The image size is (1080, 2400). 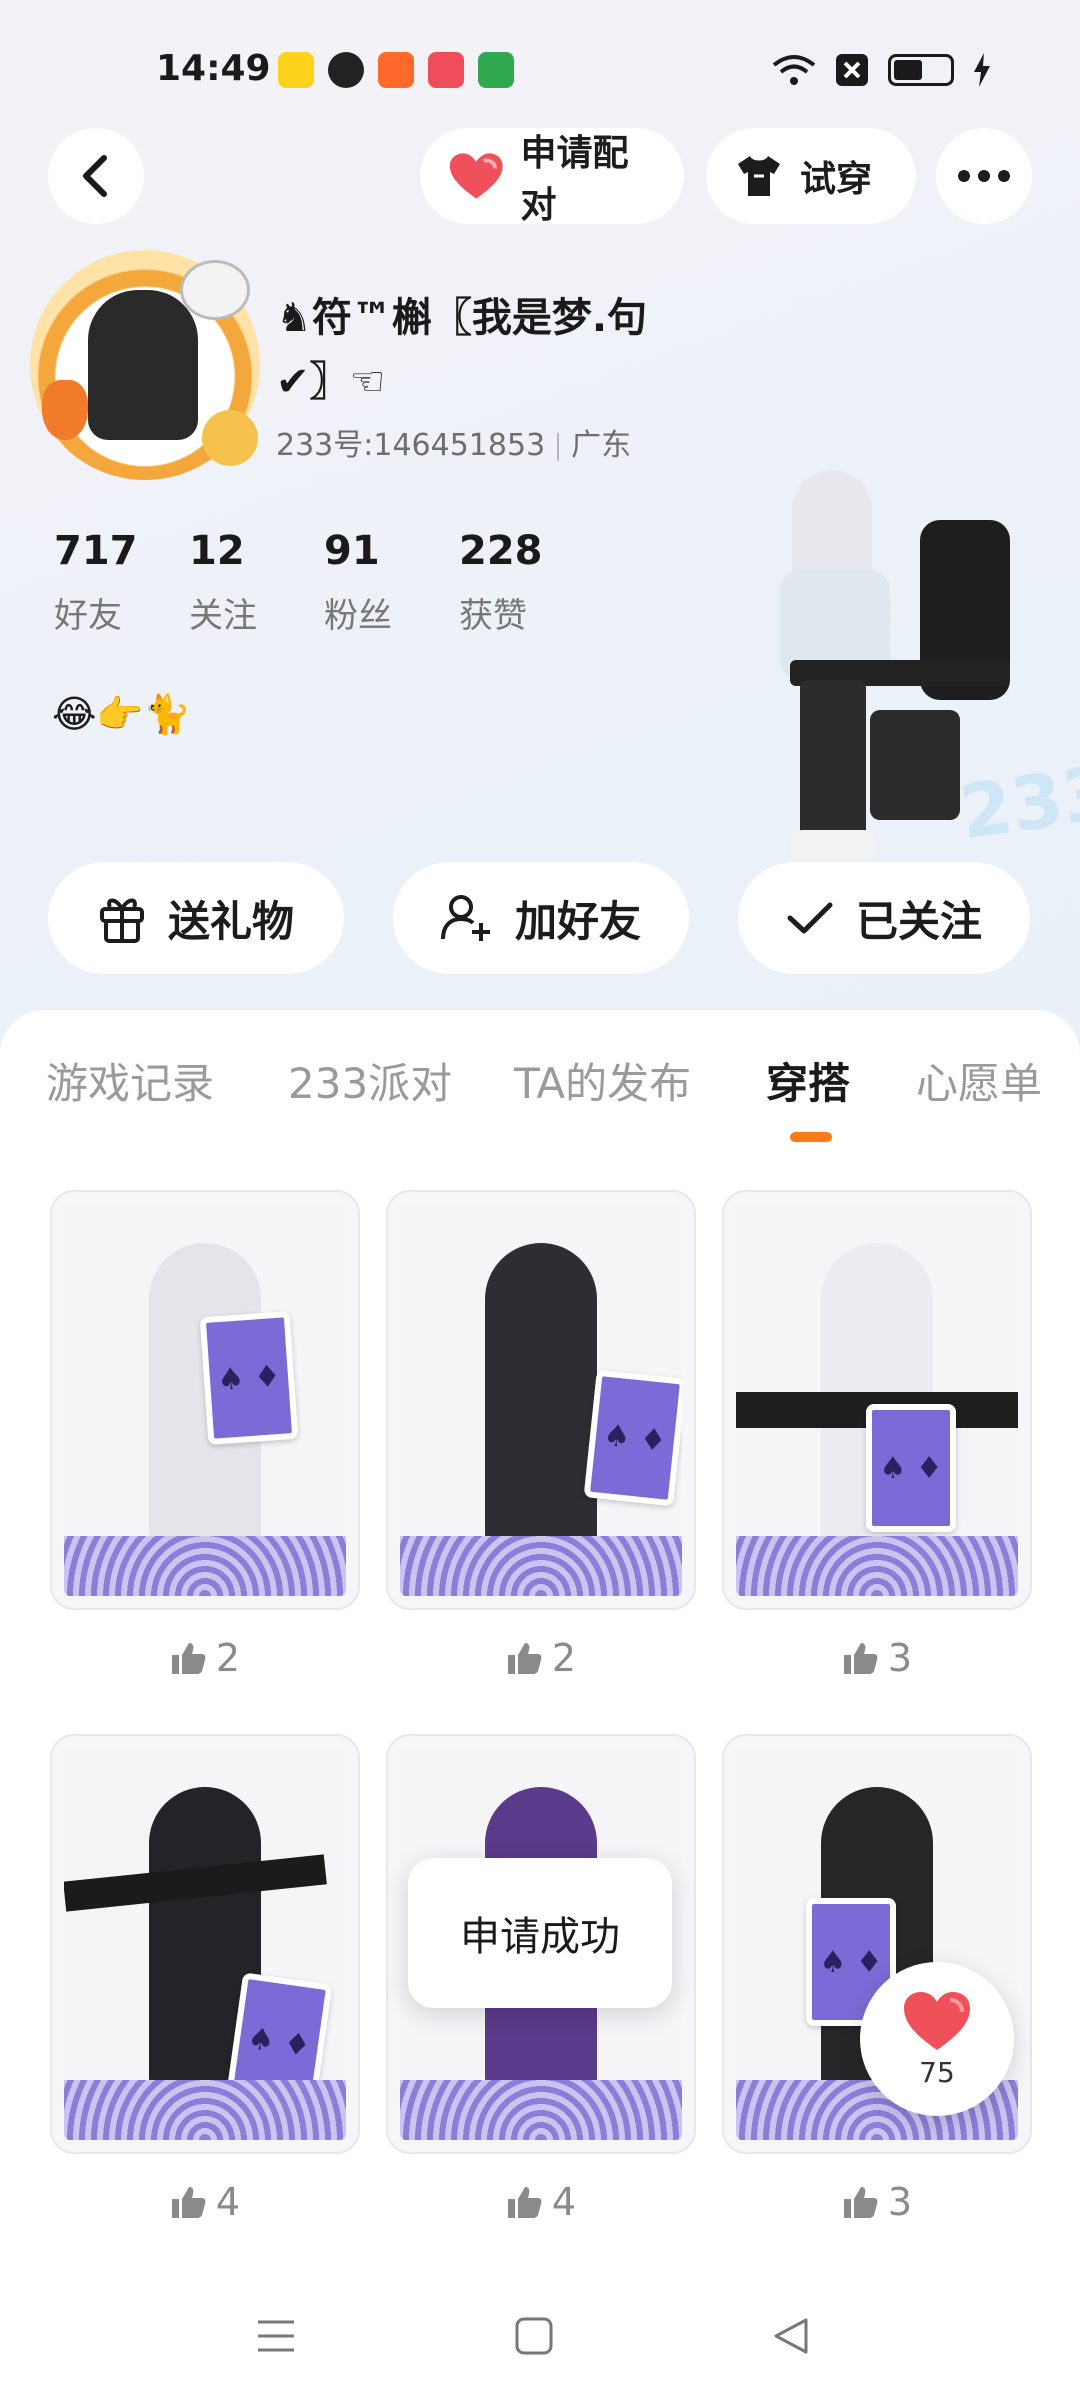 I want to click on stat-label: 关注, so click(x=223, y=616).